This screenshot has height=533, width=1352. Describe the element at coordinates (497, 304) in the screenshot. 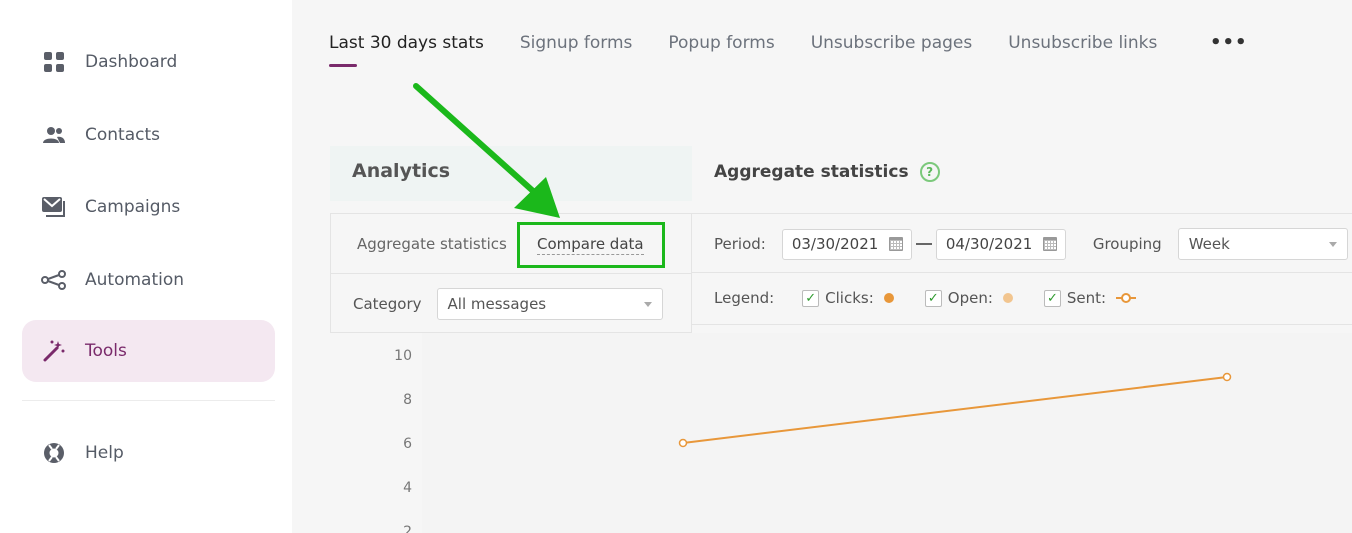

I see `category-select-value: All messages` at that location.